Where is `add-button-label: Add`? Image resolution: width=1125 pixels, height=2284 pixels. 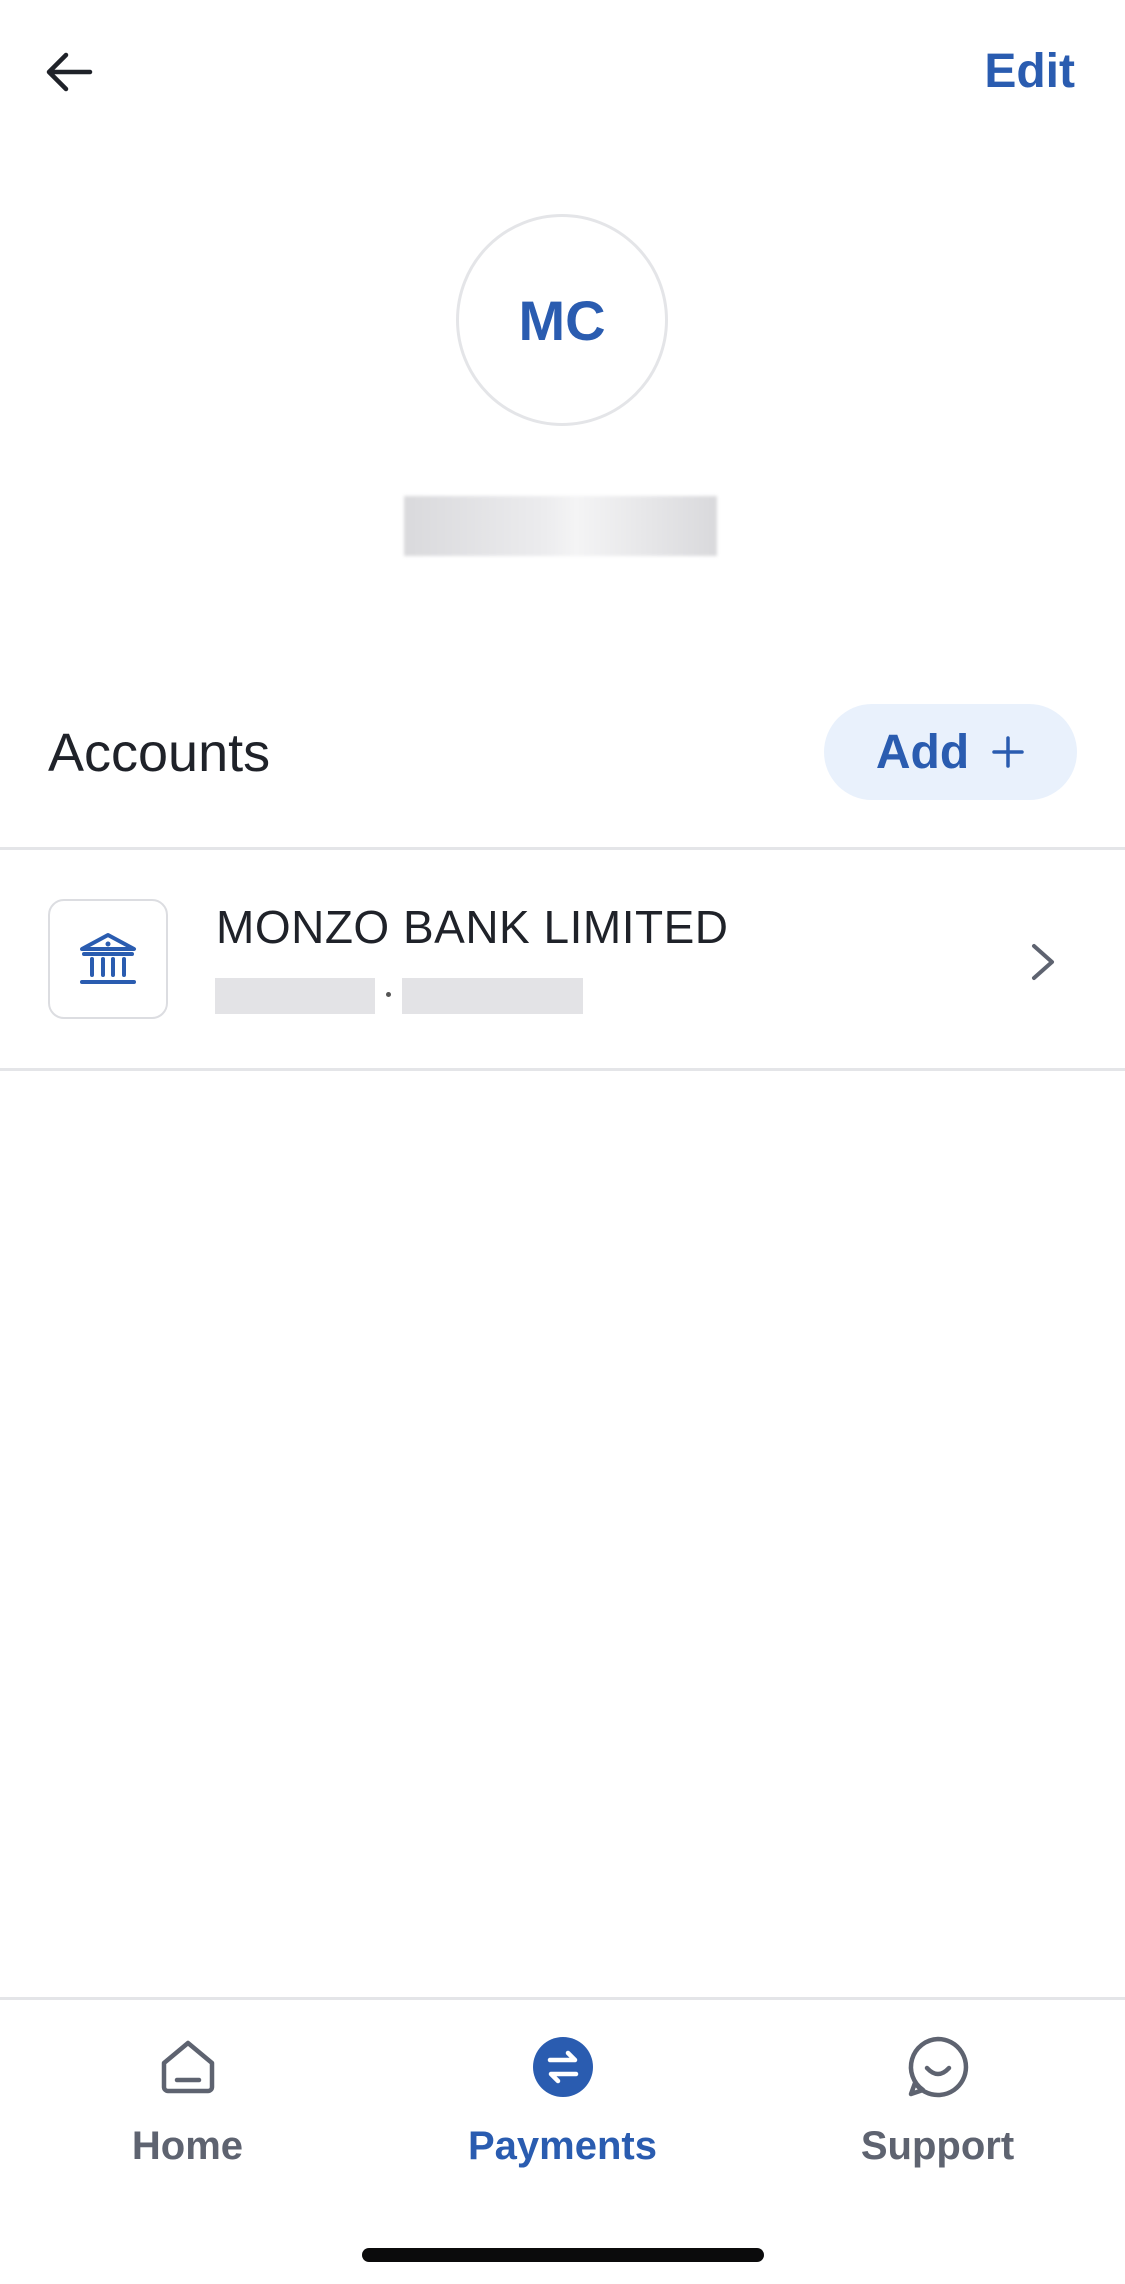
add-button-label: Add is located at coordinates (922, 752).